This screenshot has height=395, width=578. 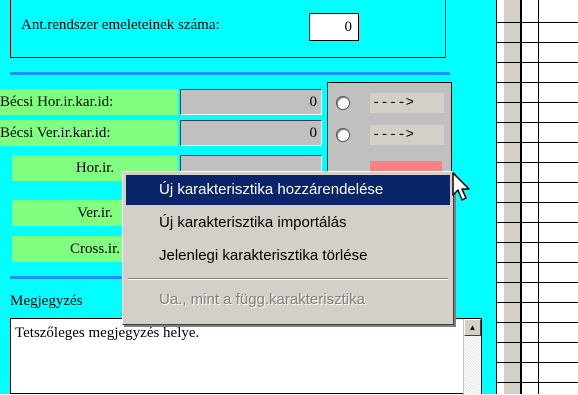 I want to click on arrow-field-2: ---->, so click(x=407, y=135).